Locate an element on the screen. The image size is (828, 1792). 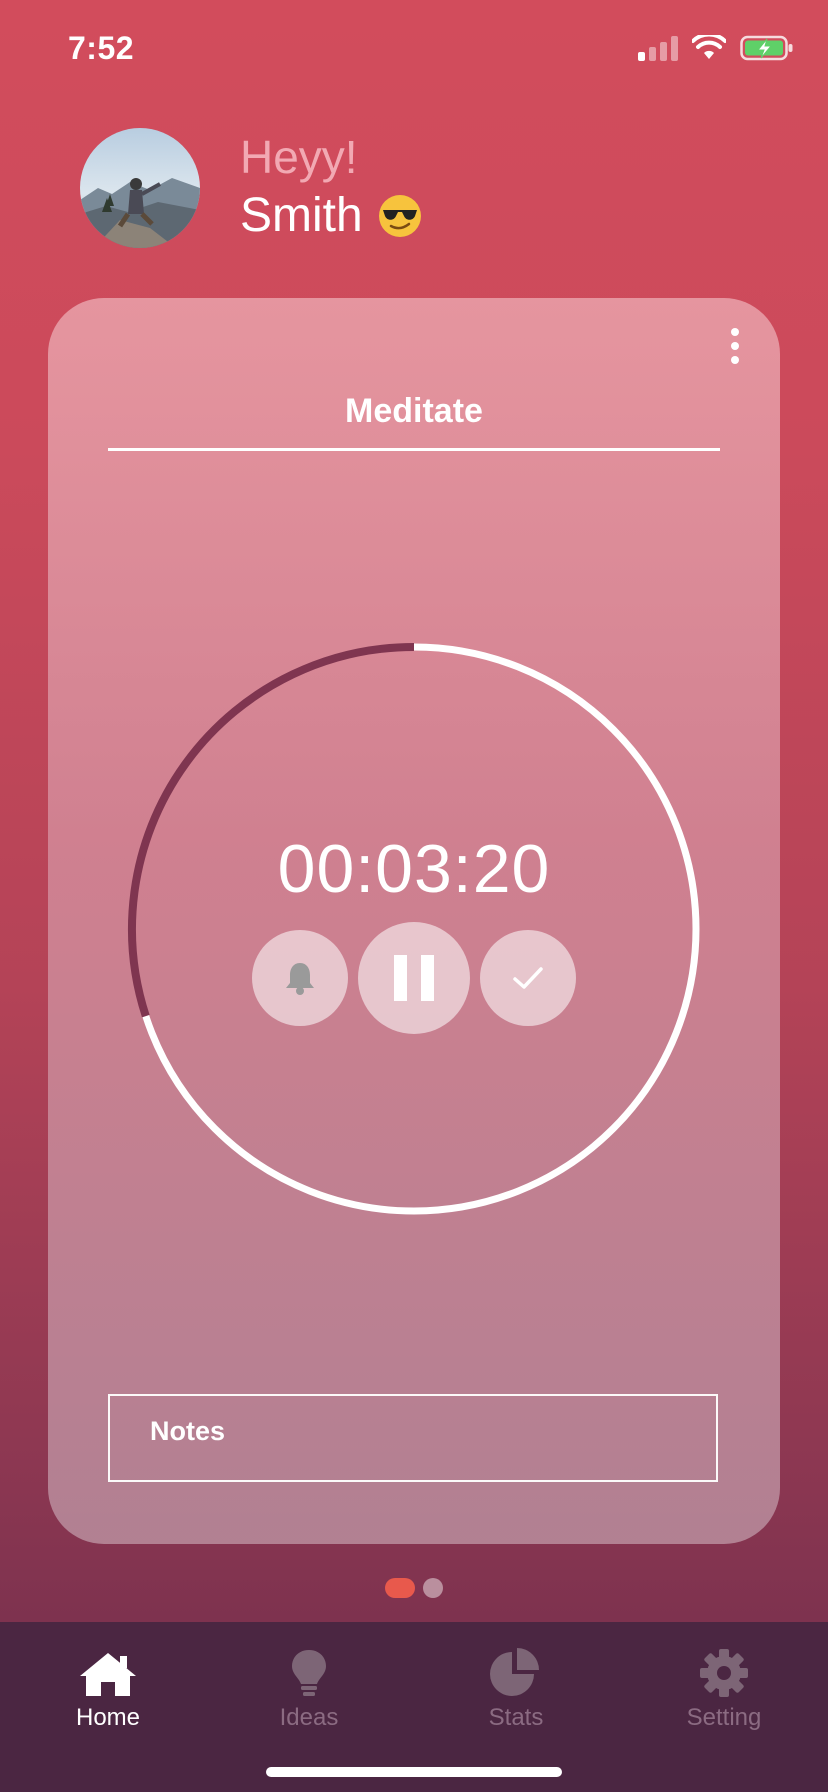
page-dot is located at coordinates (433, 1588).